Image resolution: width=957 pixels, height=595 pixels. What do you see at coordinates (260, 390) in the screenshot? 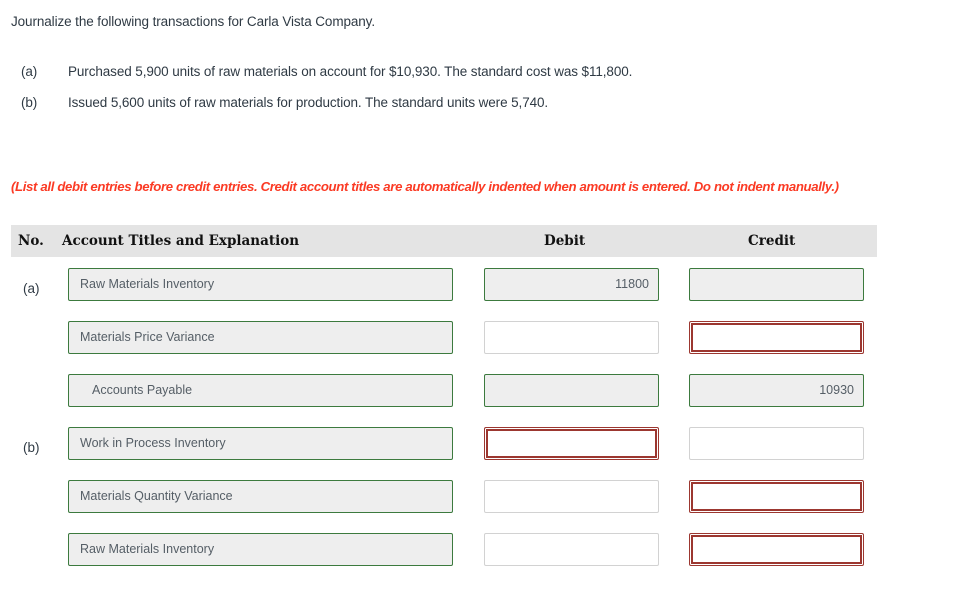
I see `account-title-input: Accounts Payable` at bounding box center [260, 390].